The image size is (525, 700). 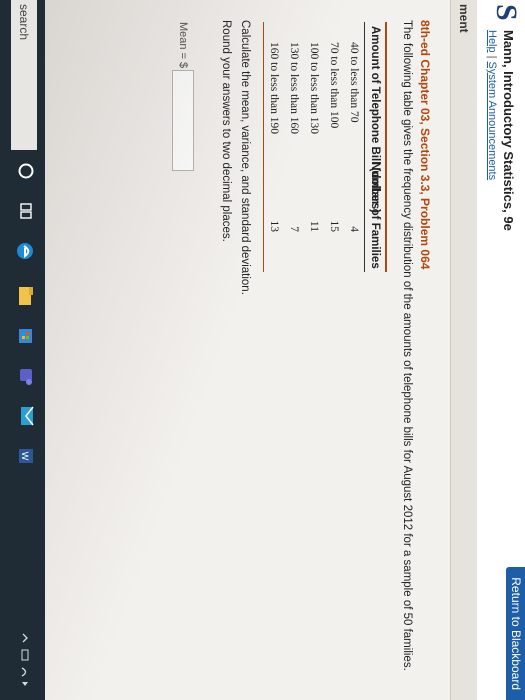 I want to click on families-cell: 4, so click(x=354, y=229).